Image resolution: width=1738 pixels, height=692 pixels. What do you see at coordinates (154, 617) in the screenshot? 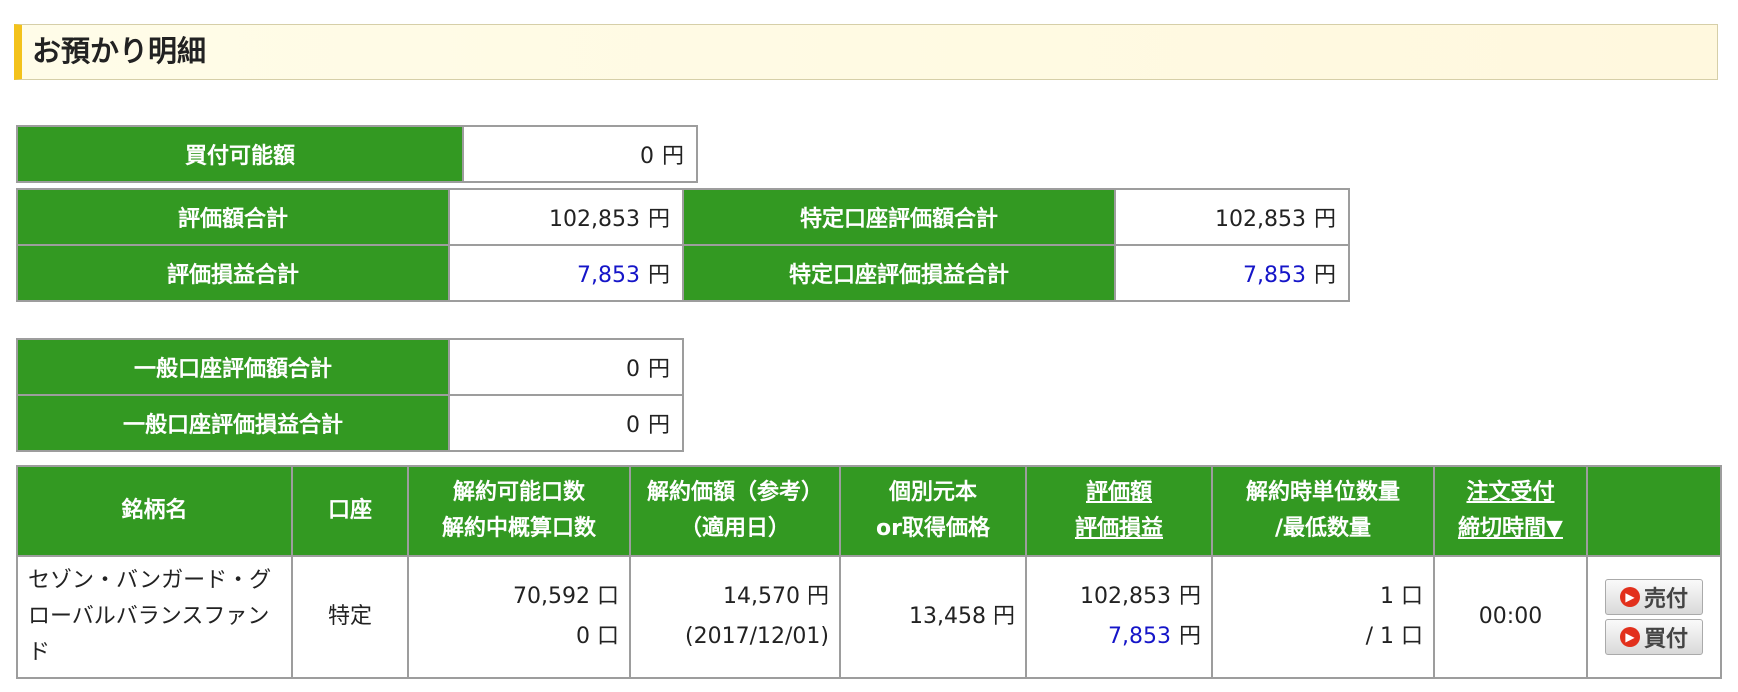
I see `fund-name: セゾン・バンガード・グローバルバランスファンド` at bounding box center [154, 617].